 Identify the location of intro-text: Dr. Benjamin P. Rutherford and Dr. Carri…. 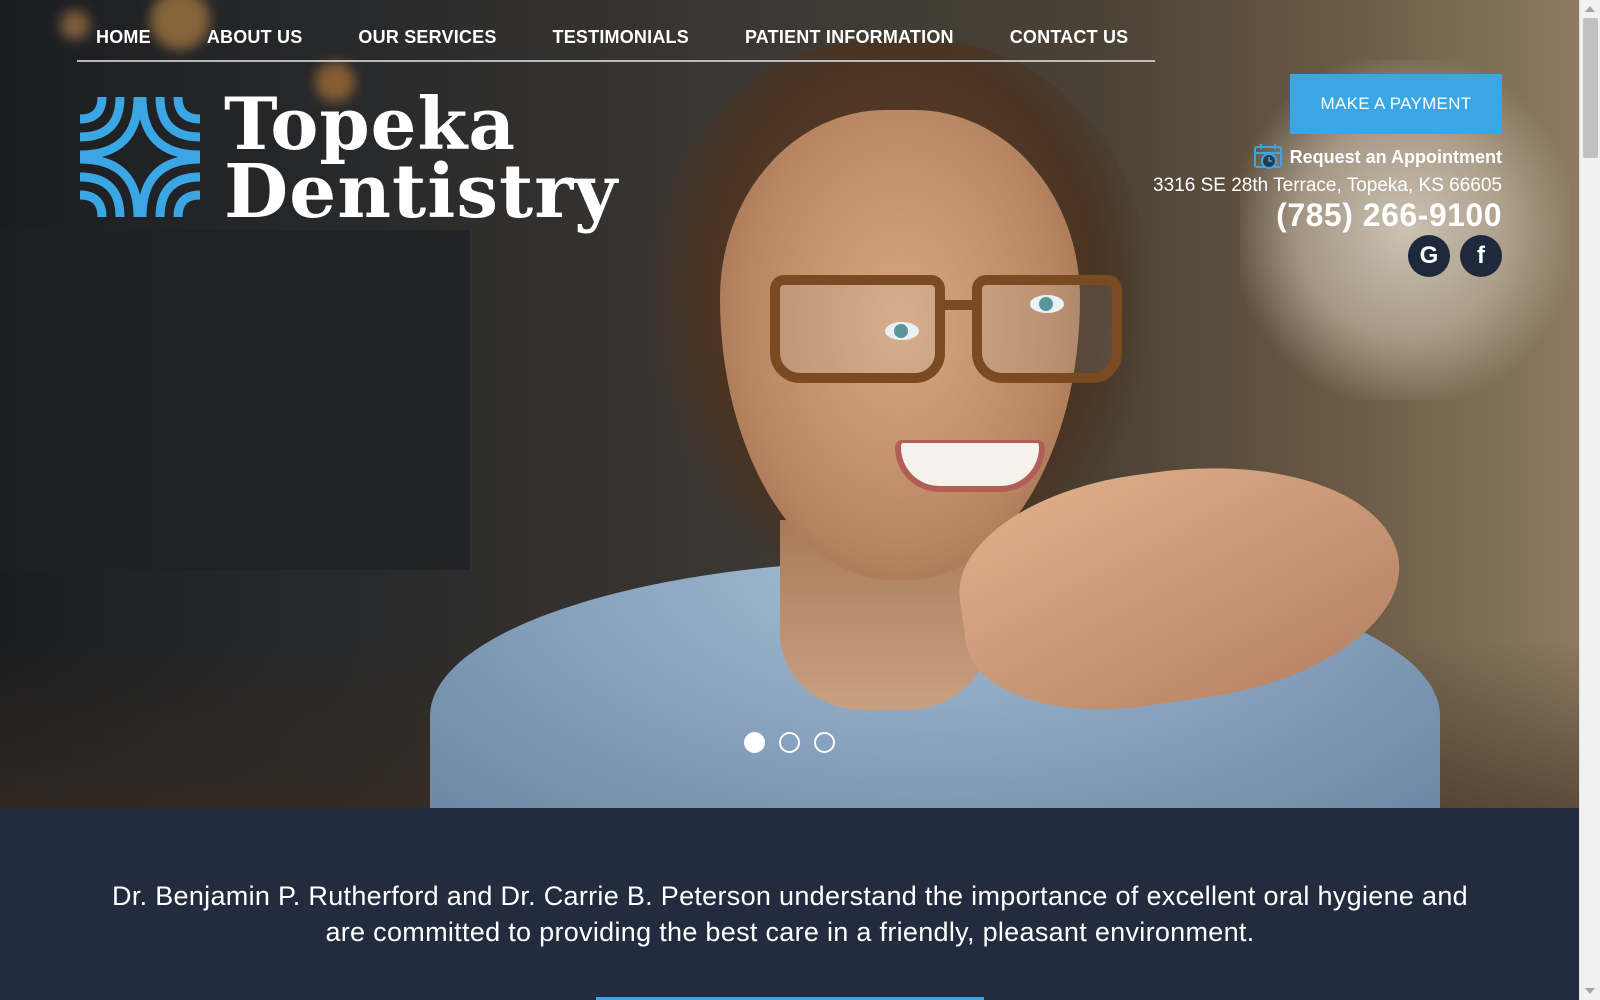
(790, 914).